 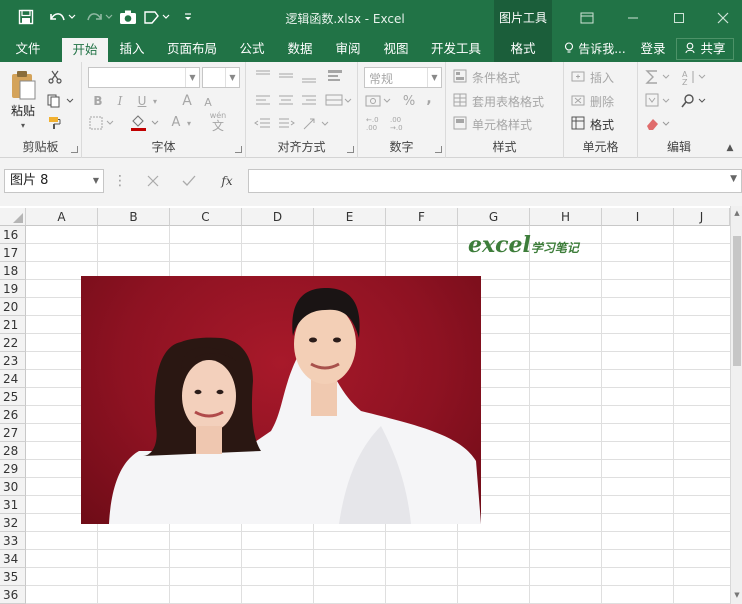 I want to click on minimize-icon, so click(x=633, y=18).